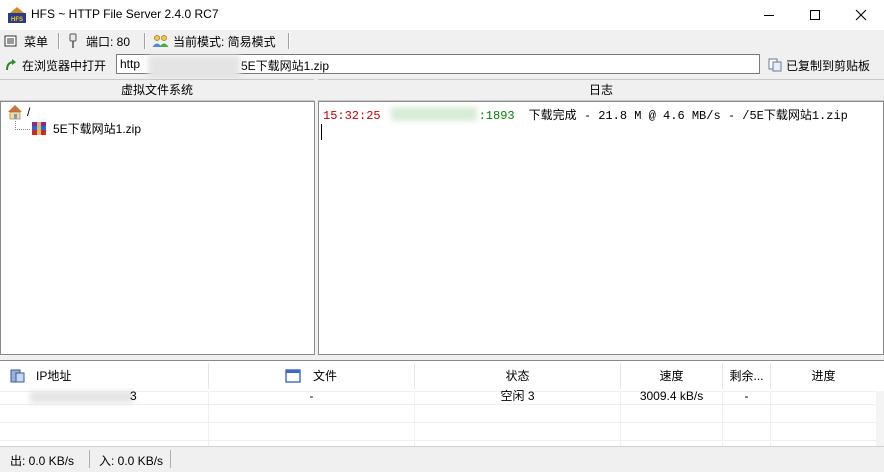 The image size is (884, 472). What do you see at coordinates (688, 116) in the screenshot?
I see `log-message: 下载完成 - 21.8 M @ 4.6 MB/s - /5E下载网站1.zip` at bounding box center [688, 116].